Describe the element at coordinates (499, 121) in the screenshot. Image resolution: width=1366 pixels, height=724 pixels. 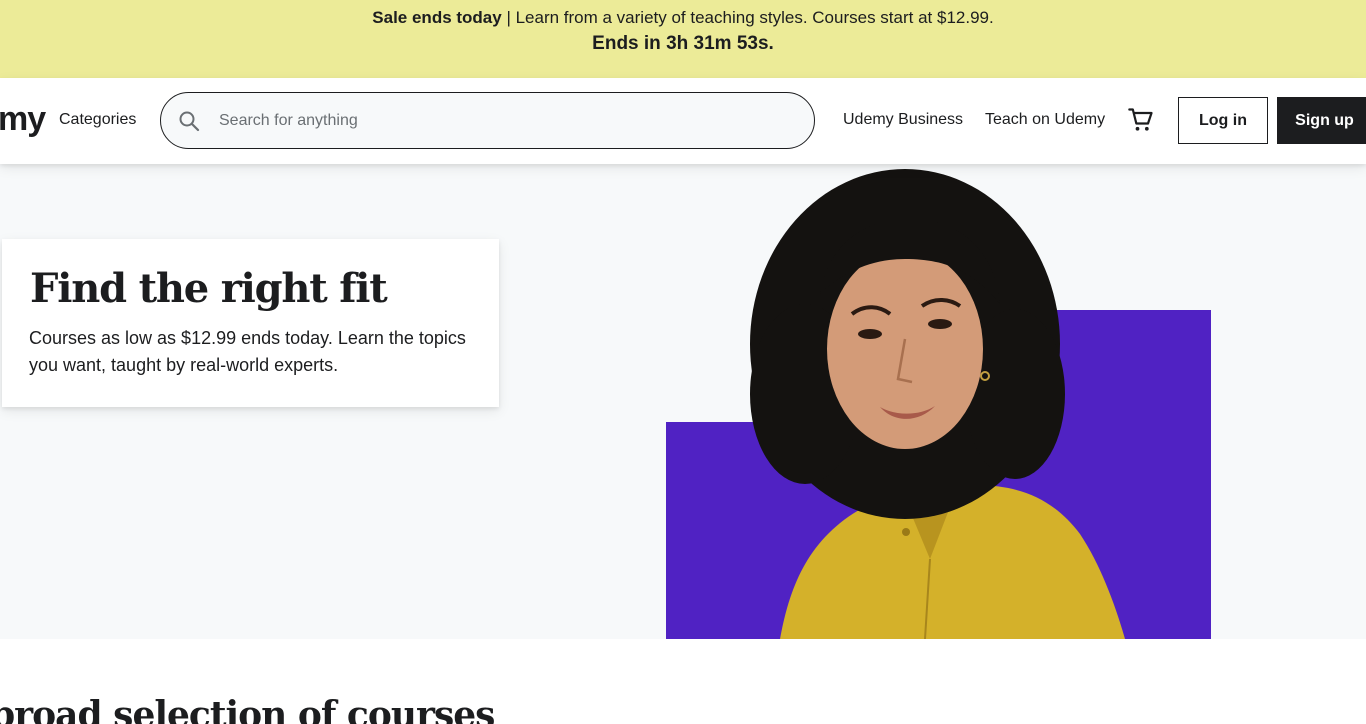
I see `search-input` at that location.